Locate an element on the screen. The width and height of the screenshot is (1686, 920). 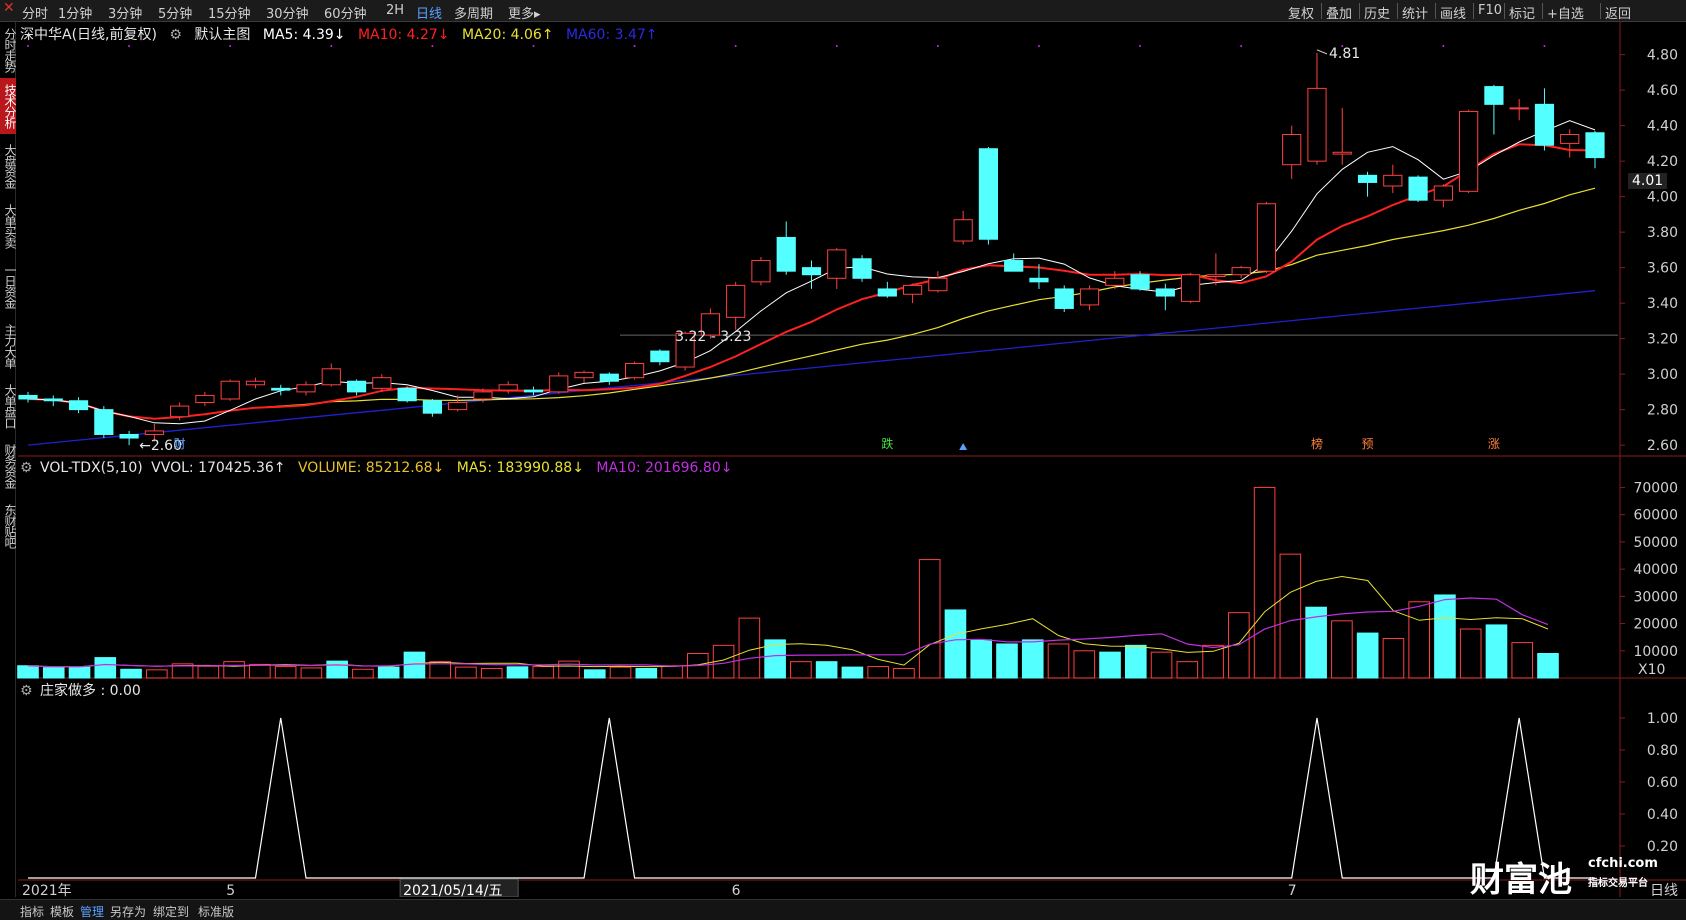
date-axis-label: 6 is located at coordinates (736, 890).